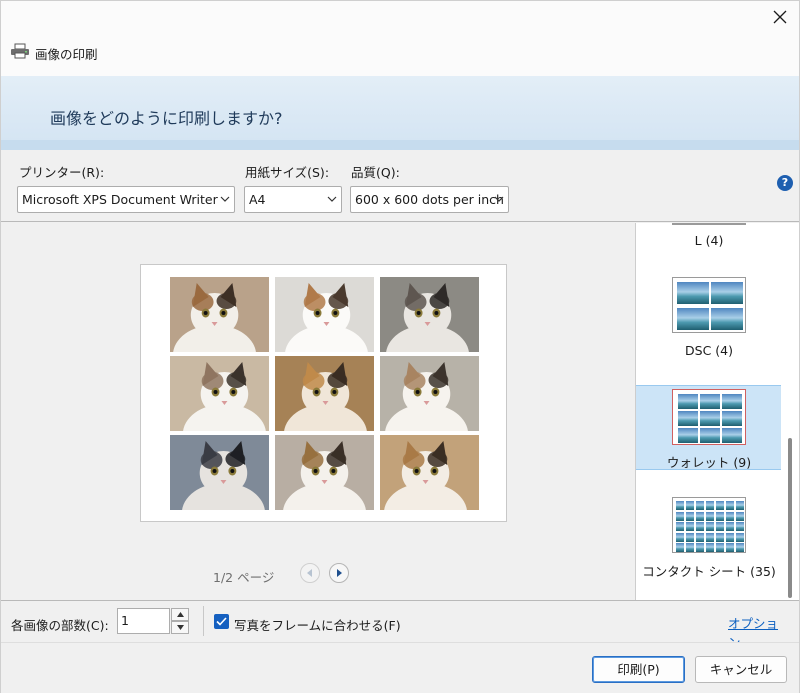 The height and width of the screenshot is (693, 800). I want to click on layout-item-l: L (4), so click(708, 243).